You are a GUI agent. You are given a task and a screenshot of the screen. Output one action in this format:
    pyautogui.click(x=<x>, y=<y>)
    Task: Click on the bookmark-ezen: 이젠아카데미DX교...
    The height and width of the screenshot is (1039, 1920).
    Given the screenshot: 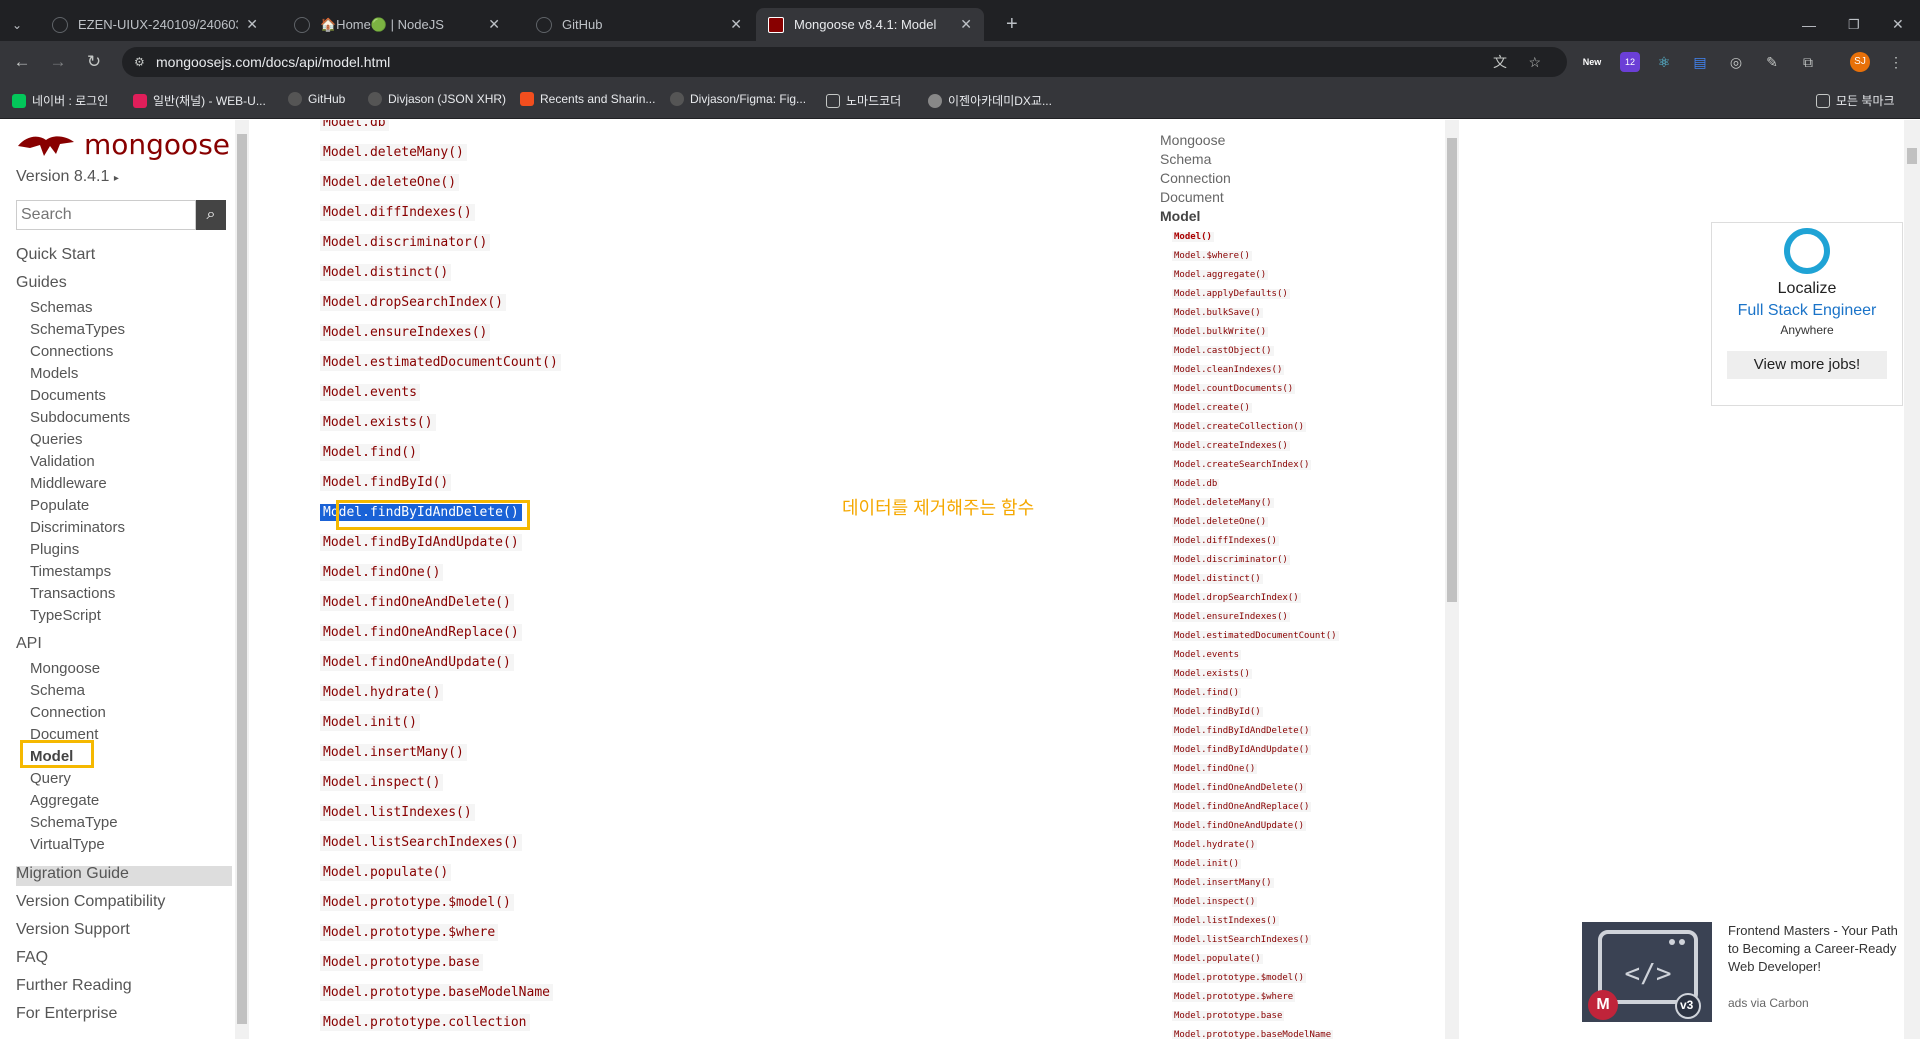 What is the action you would take?
    pyautogui.click(x=990, y=100)
    